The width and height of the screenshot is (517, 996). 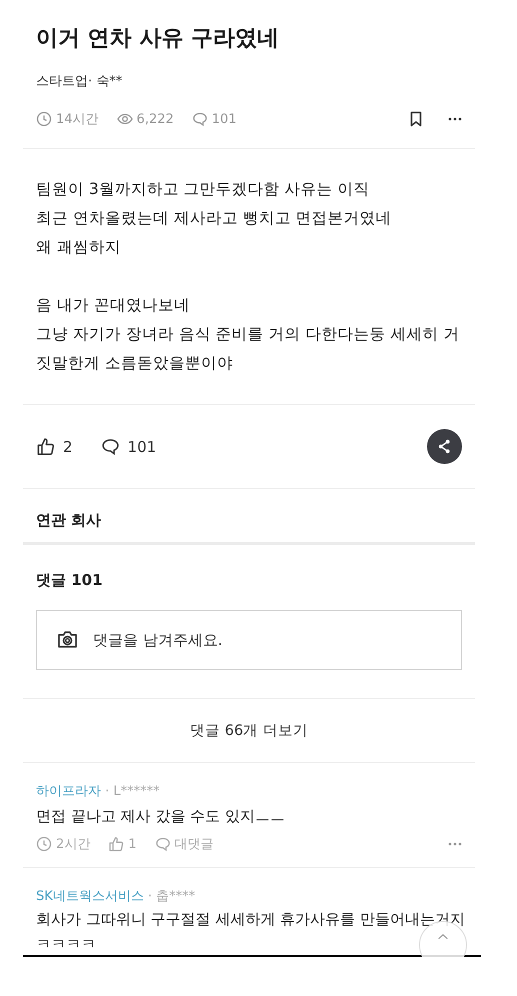 I want to click on post-body-line: 팀원이 3월까지하고 그만두겠다함 사유는 이직, so click(x=203, y=189).